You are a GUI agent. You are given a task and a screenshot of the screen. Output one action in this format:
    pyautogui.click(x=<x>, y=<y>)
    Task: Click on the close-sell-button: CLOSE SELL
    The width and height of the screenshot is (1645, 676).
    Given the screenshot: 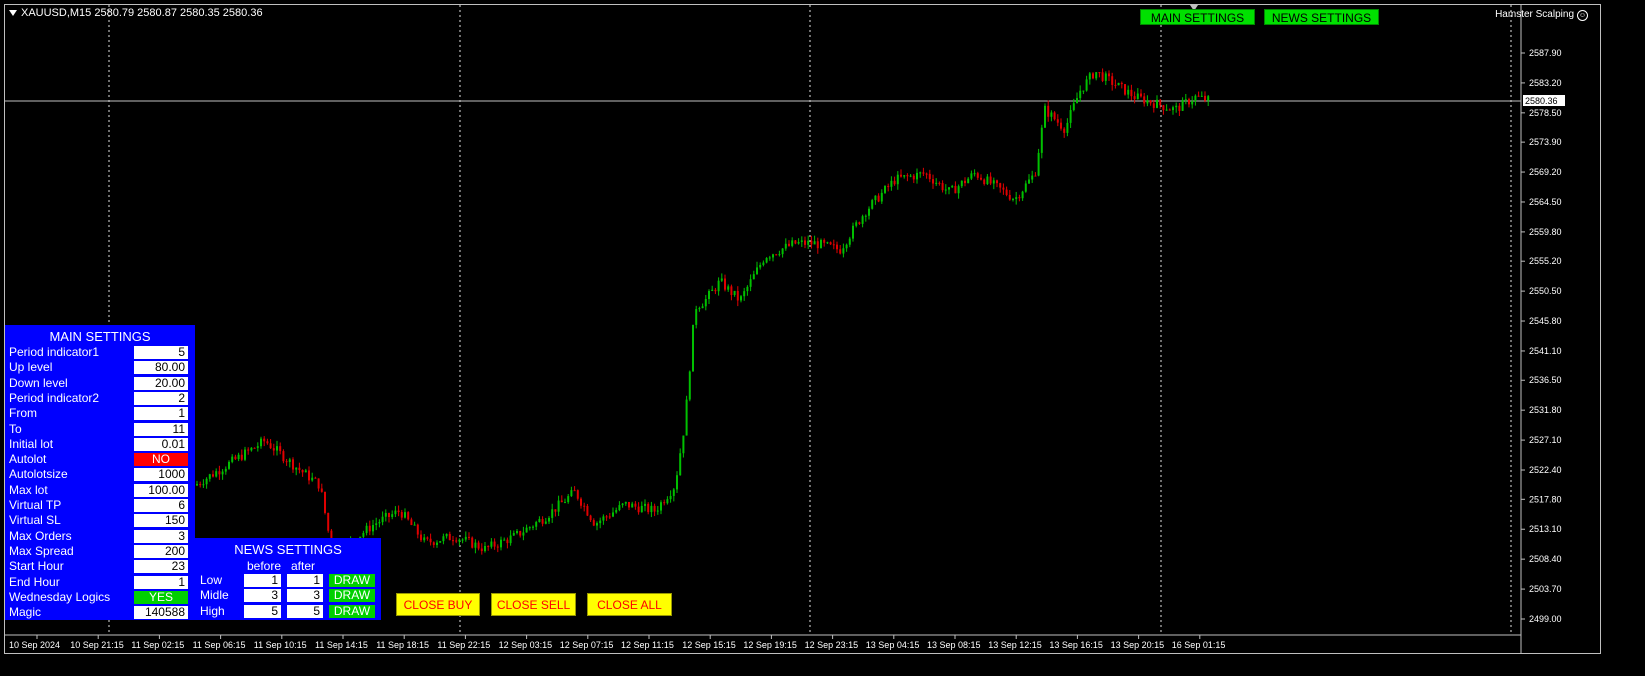 What is the action you would take?
    pyautogui.click(x=533, y=604)
    